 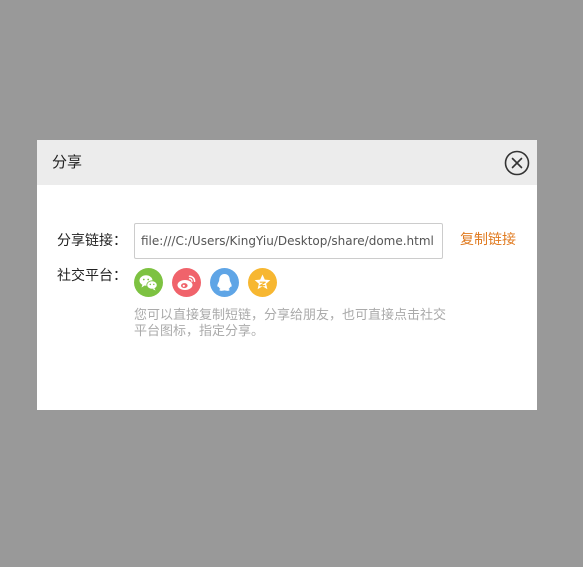 What do you see at coordinates (67, 162) in the screenshot?
I see `dialog-title: 分享` at bounding box center [67, 162].